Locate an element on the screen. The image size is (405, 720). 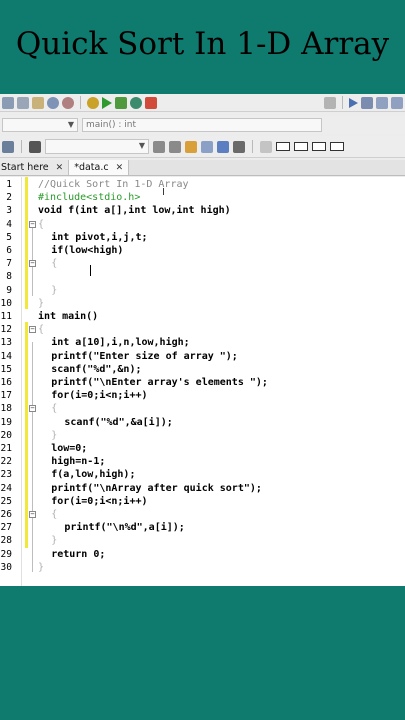
code-line: 10} is located at coordinates (202, 303).